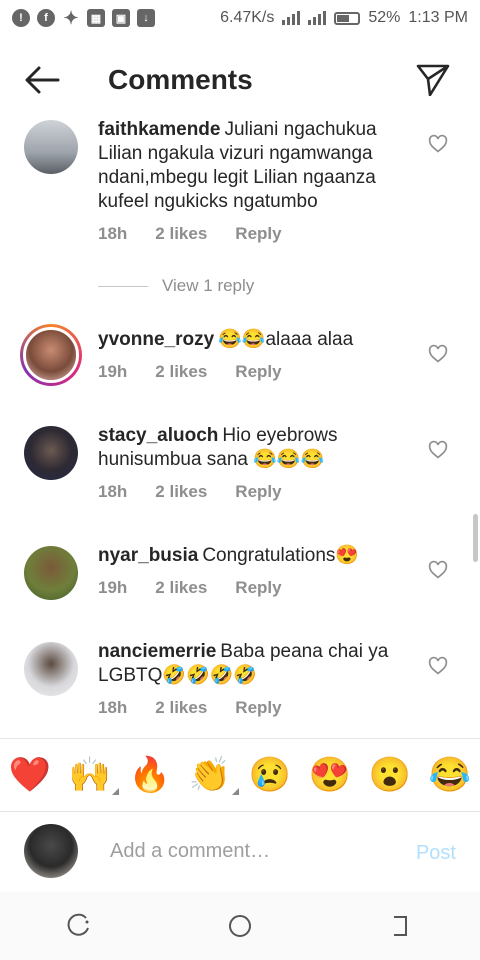 The height and width of the screenshot is (960, 480). What do you see at coordinates (281, 555) in the screenshot?
I see `comment-body: Congratulations😍` at bounding box center [281, 555].